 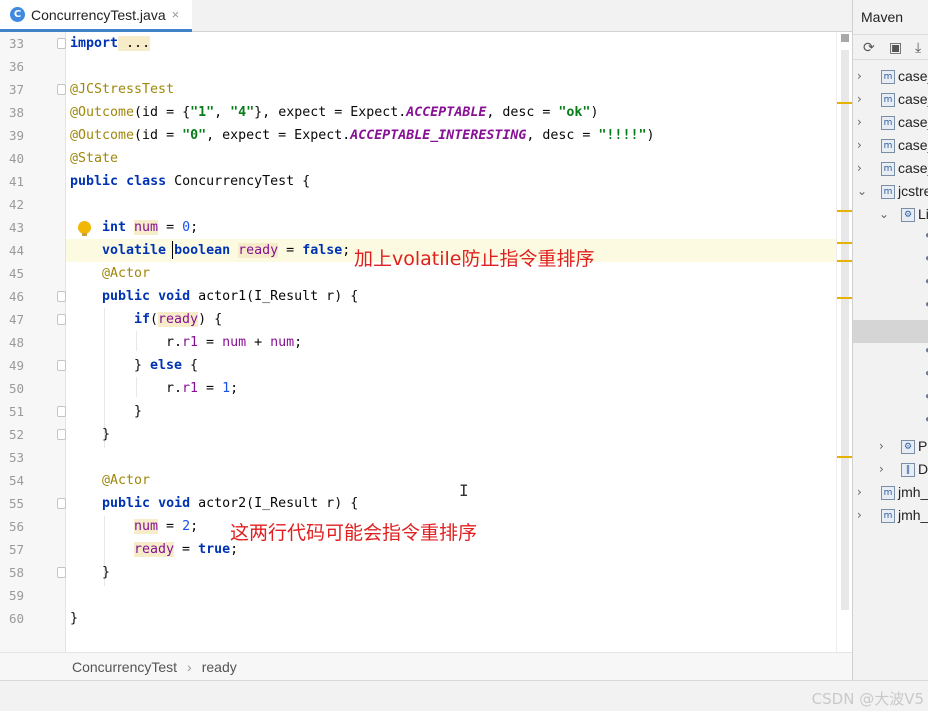 I want to click on annotation-note-reorder: 这两行代码可能会指令重排序, so click(x=354, y=533).